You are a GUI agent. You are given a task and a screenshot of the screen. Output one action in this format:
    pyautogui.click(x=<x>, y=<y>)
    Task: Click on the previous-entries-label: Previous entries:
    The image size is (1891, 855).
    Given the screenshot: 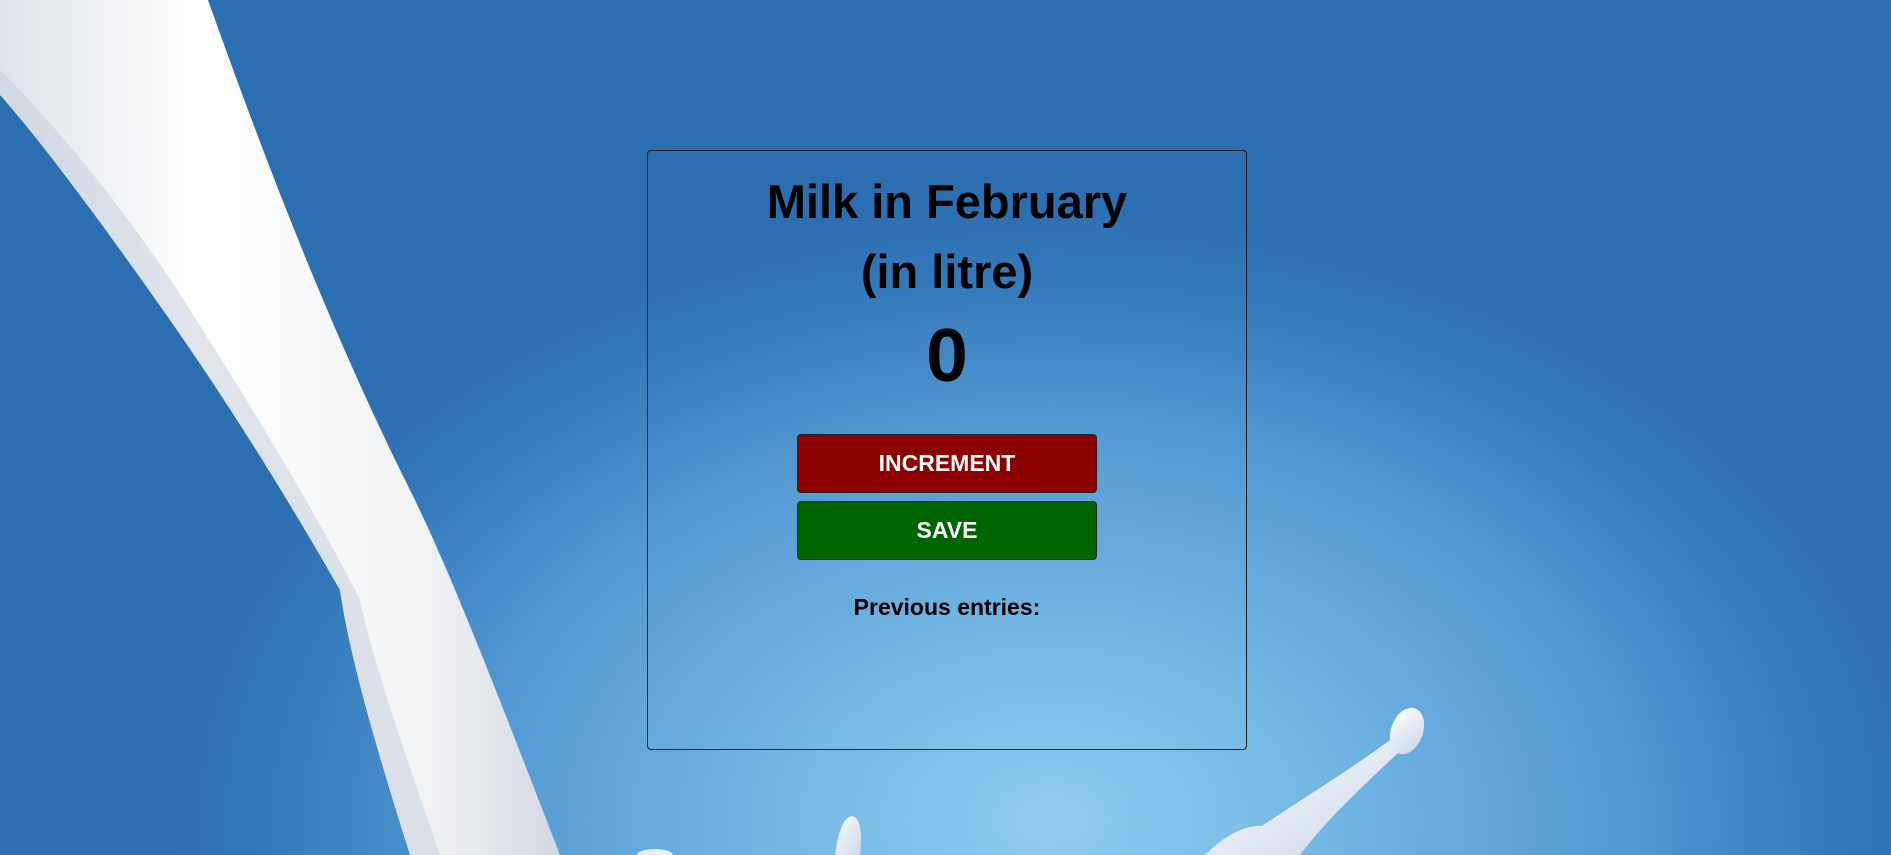 What is the action you would take?
    pyautogui.click(x=947, y=607)
    